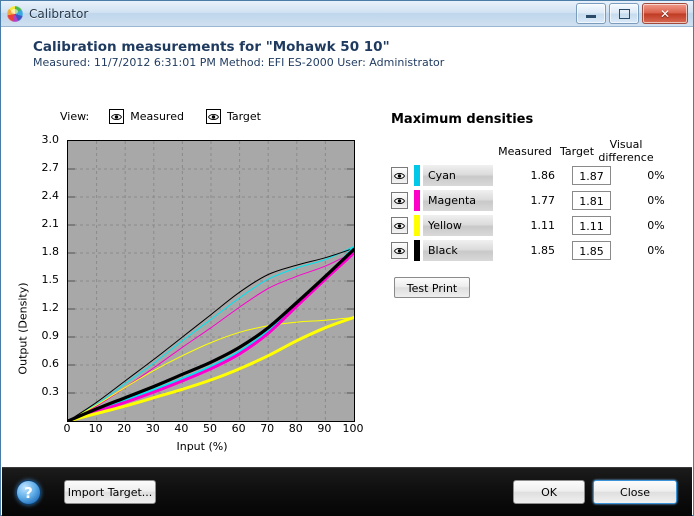 Image resolution: width=694 pixels, height=516 pixels. I want to click on chart-y-tick: 0.3, so click(50, 391).